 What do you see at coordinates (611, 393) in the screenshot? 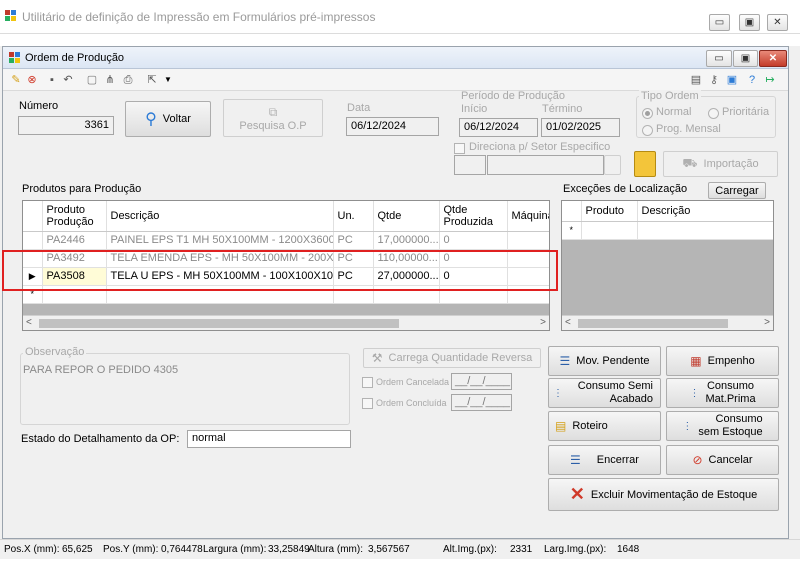
I see `consumo-semi-text: Consumo Semi Acabado` at bounding box center [611, 393].